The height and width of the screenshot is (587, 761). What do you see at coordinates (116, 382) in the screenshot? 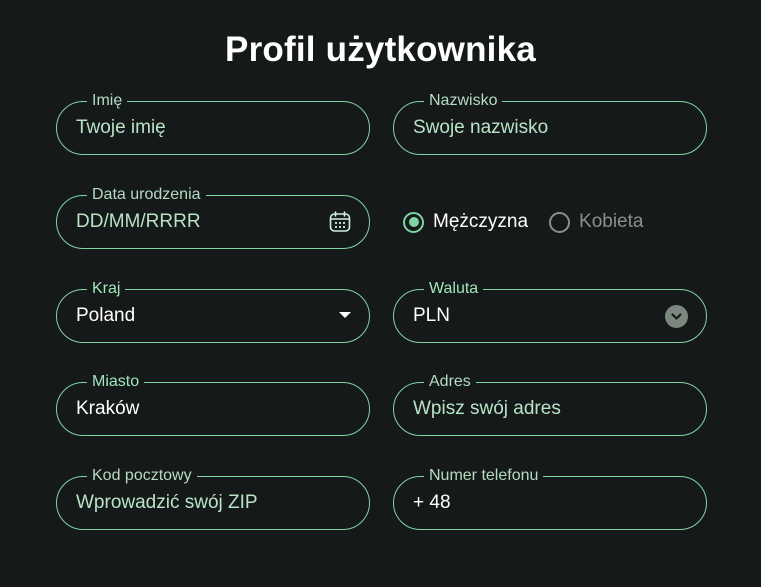
I see `city-label: Miasto` at bounding box center [116, 382].